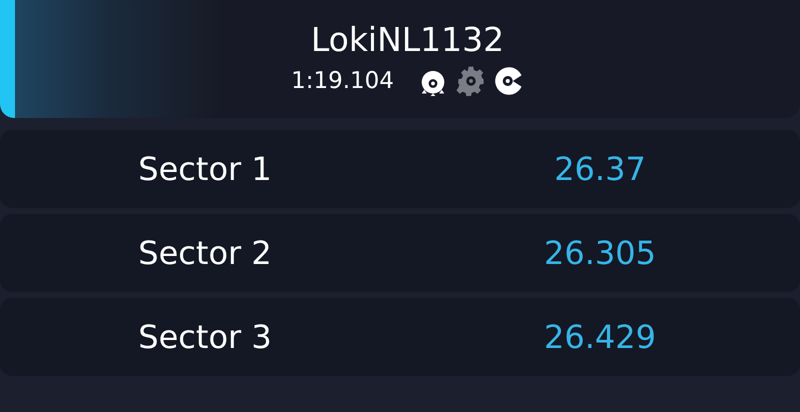 Image resolution: width=800 pixels, height=412 pixels. Describe the element at coordinates (205, 253) in the screenshot. I see `sector-label: Sector 2` at that location.